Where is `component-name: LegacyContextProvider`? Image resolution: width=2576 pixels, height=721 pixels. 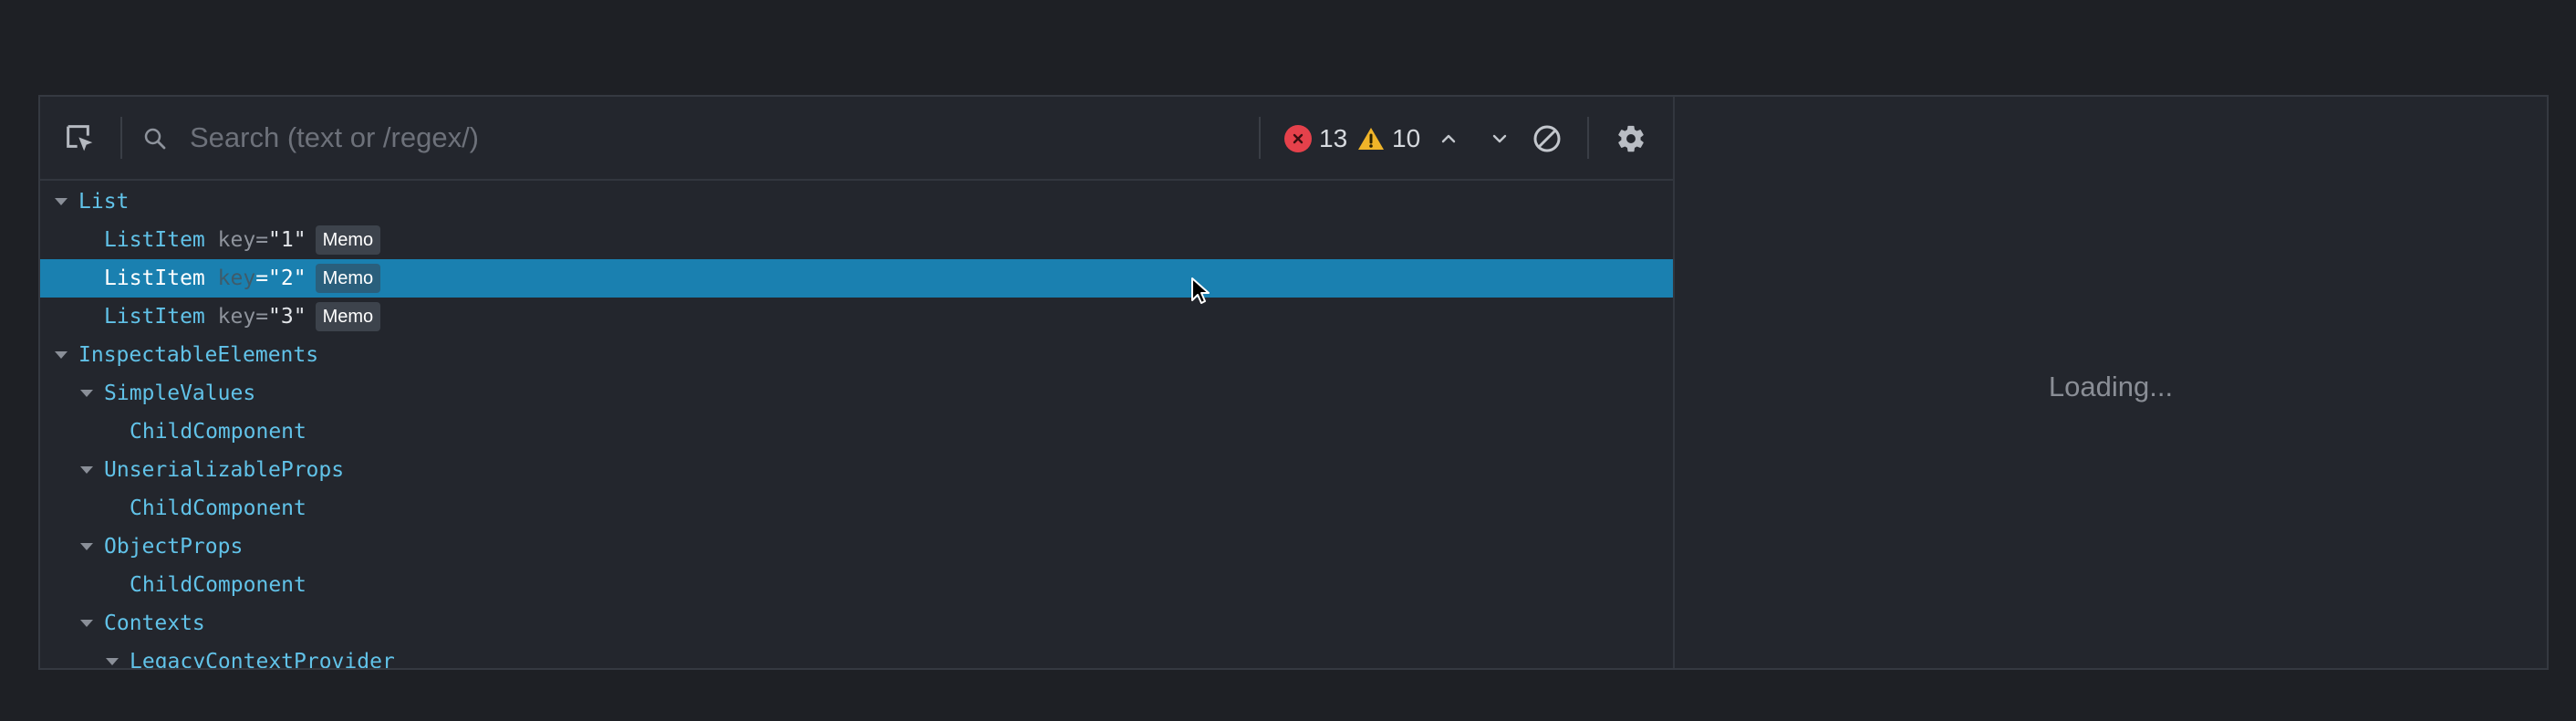 component-name: LegacyContextProvider is located at coordinates (262, 659).